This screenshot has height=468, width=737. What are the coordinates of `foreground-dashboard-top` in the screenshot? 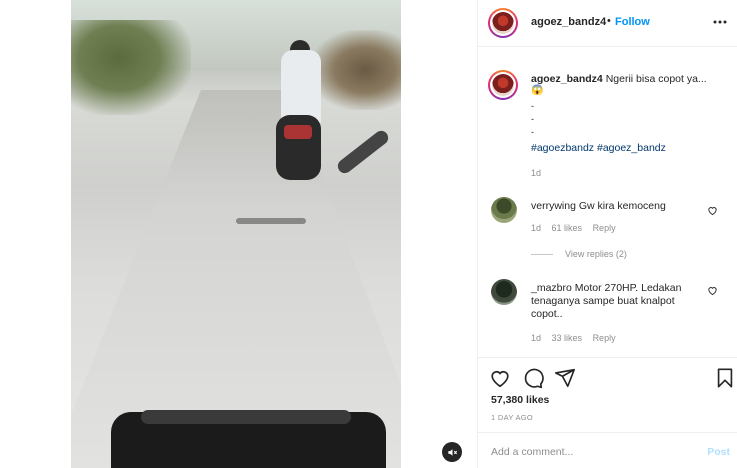 It's located at (246, 417).